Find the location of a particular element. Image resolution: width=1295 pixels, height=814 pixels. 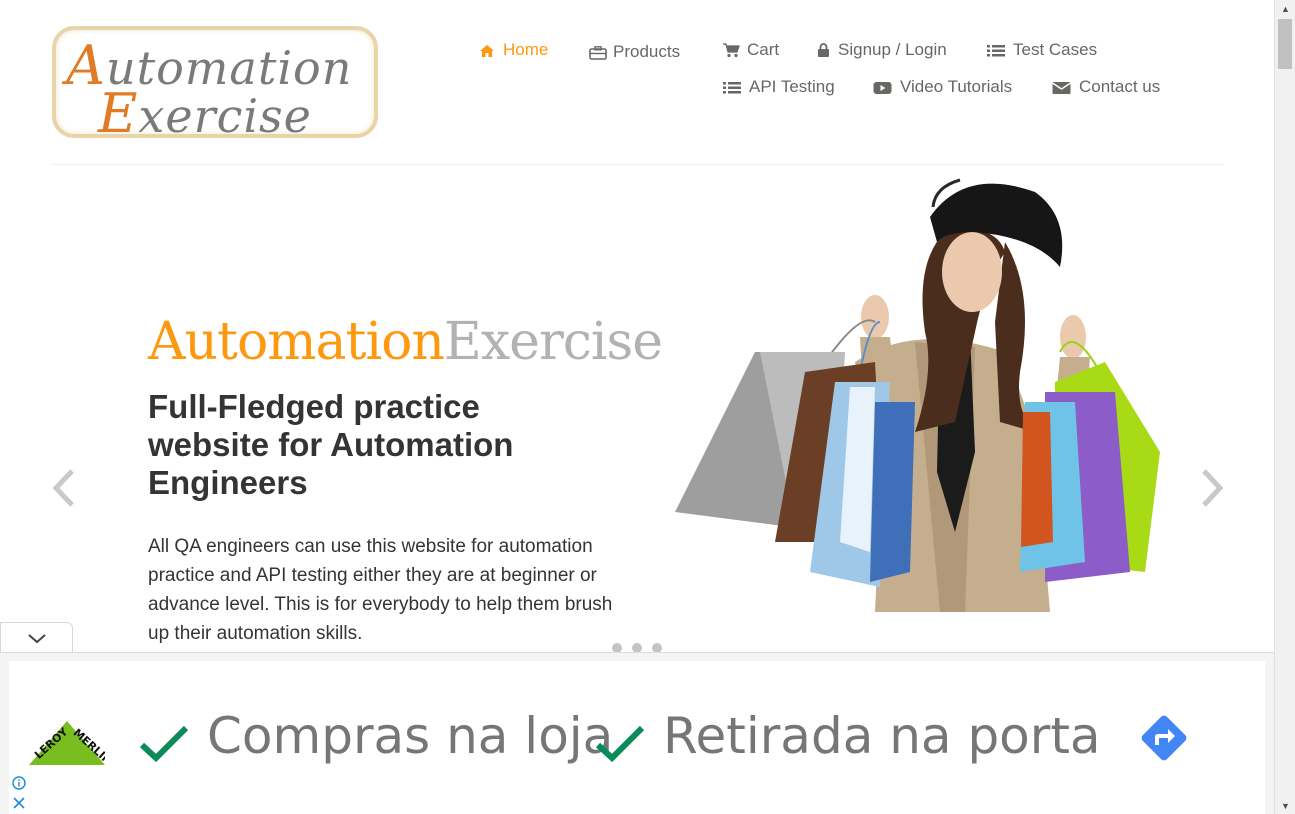

slider-next-button is located at coordinates (1211, 488).